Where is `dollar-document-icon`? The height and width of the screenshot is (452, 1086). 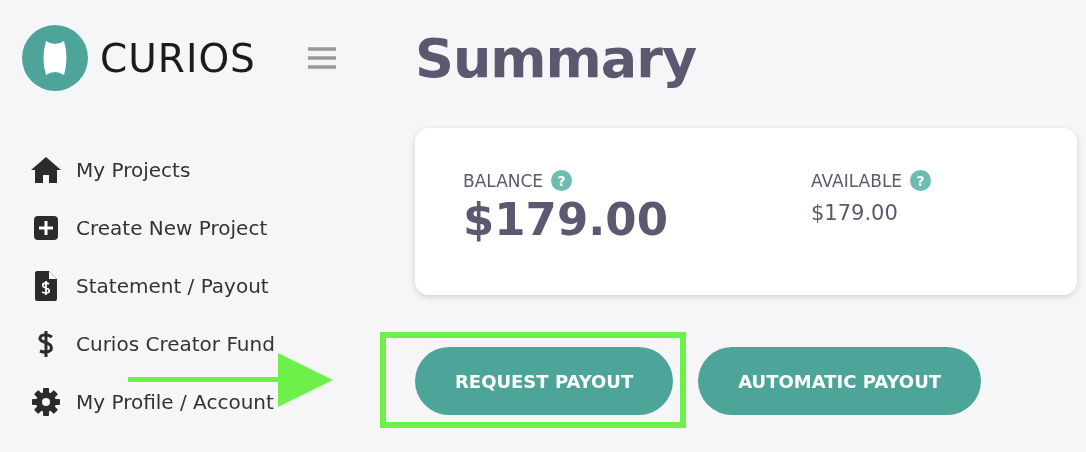
dollar-document-icon is located at coordinates (46, 286).